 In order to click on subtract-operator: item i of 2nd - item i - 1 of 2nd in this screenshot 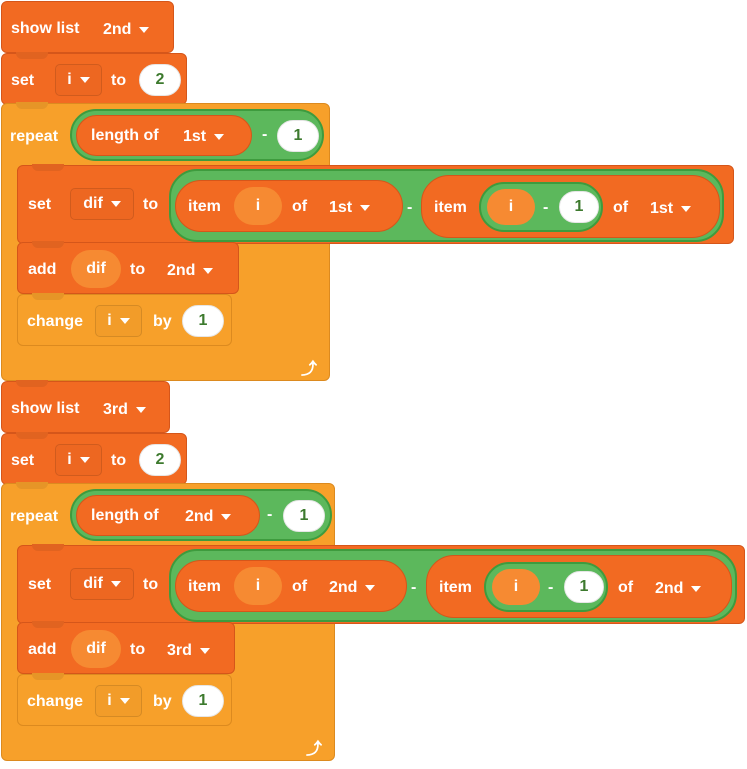, I will do `click(453, 585)`.